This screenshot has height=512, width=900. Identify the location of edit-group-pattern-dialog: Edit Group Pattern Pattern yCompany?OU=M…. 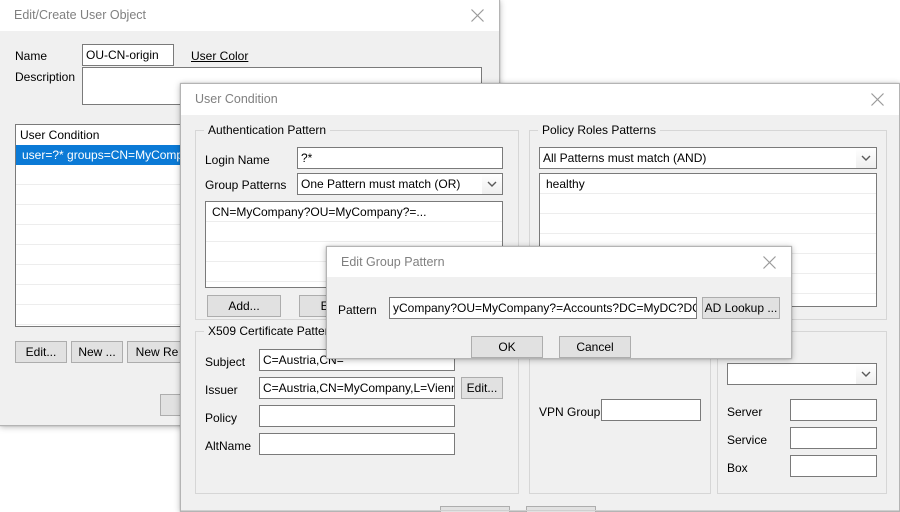
(559, 302).